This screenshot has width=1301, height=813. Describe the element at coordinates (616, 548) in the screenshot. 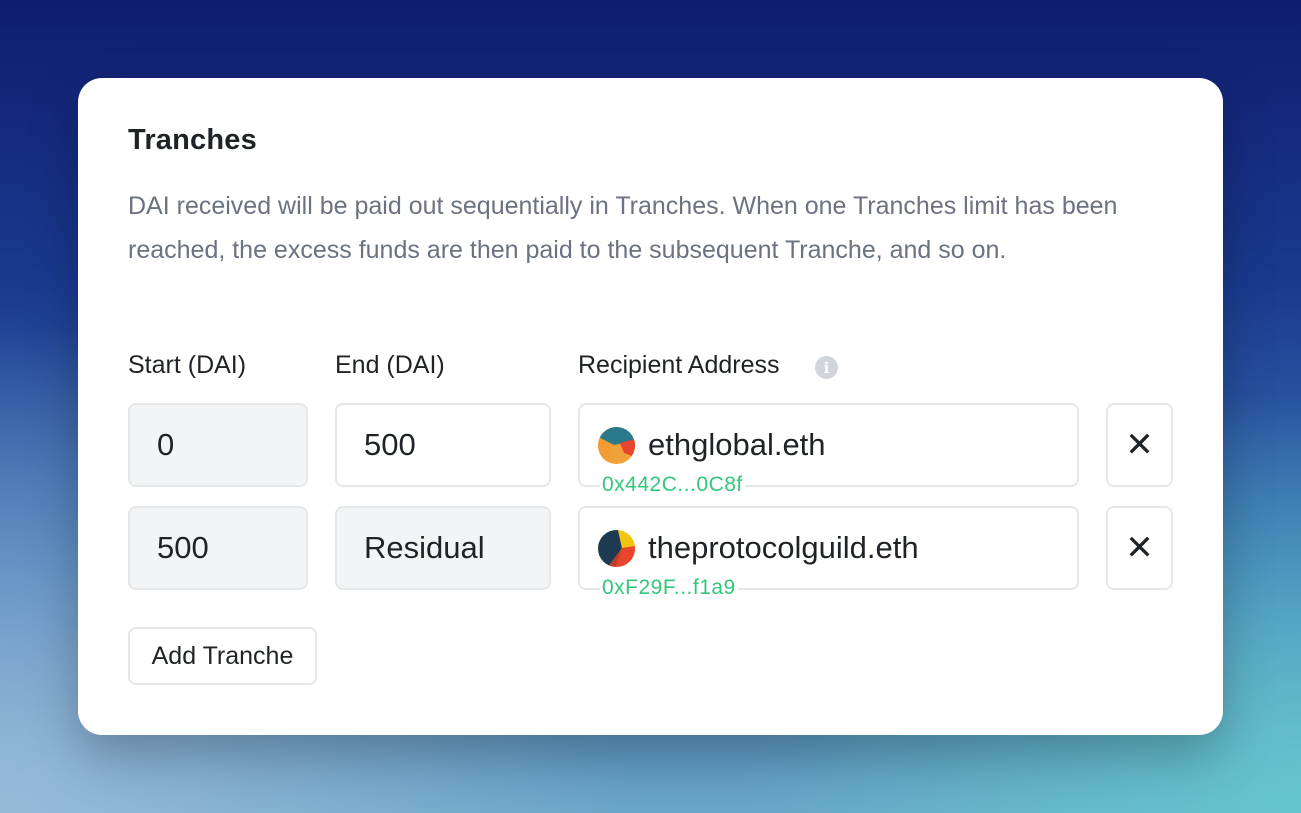

I see `protocolguild-avatar-icon` at that location.